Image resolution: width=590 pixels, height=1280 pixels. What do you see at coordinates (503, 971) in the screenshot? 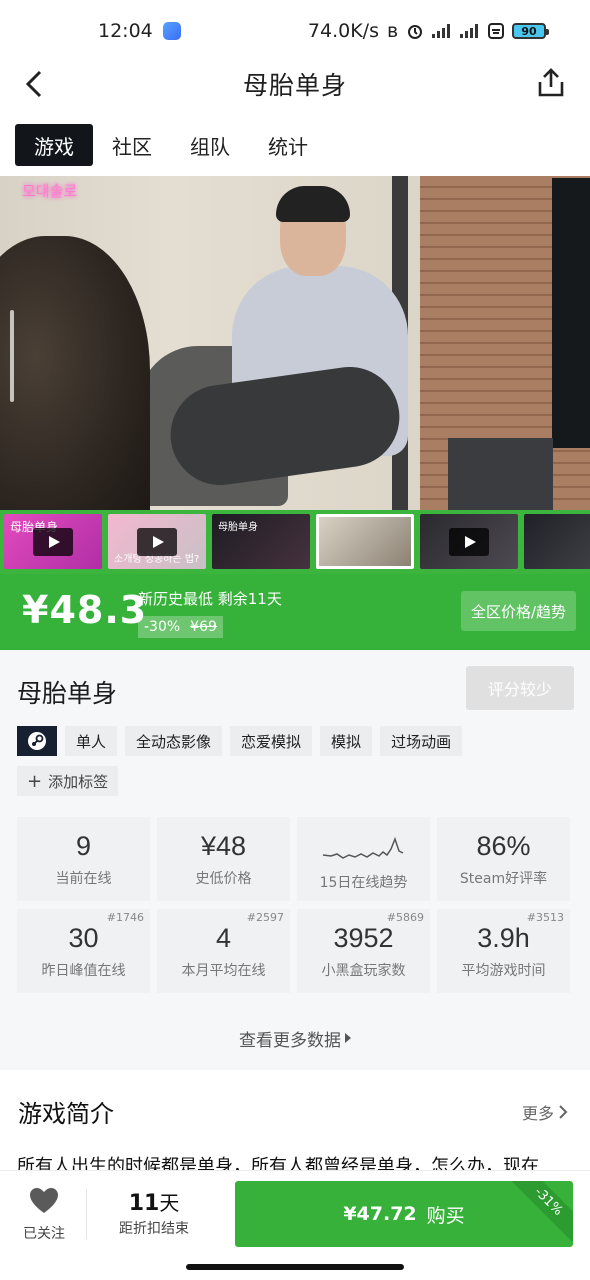
I see `stat-label: 平均游戏时间` at bounding box center [503, 971].